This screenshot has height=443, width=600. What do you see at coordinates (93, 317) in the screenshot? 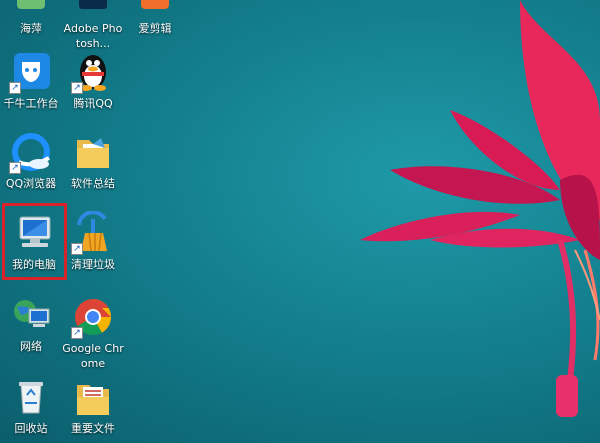
I see `chrome-icon: ↗` at bounding box center [93, 317].